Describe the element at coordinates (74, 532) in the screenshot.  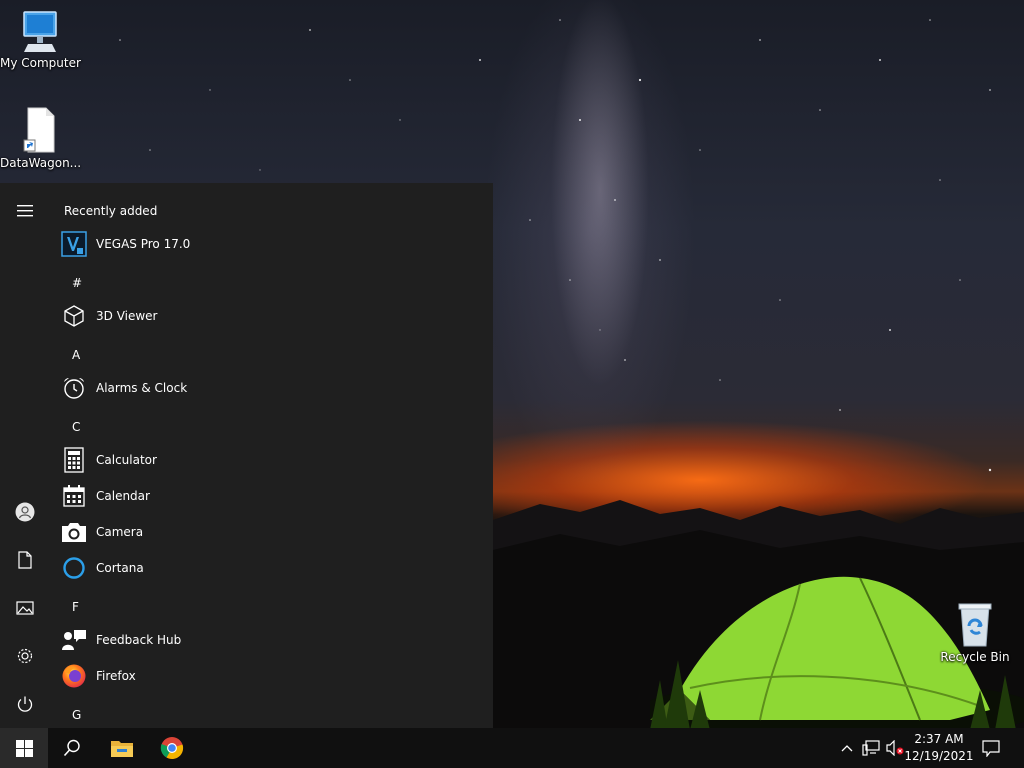
I see `camera-icon` at that location.